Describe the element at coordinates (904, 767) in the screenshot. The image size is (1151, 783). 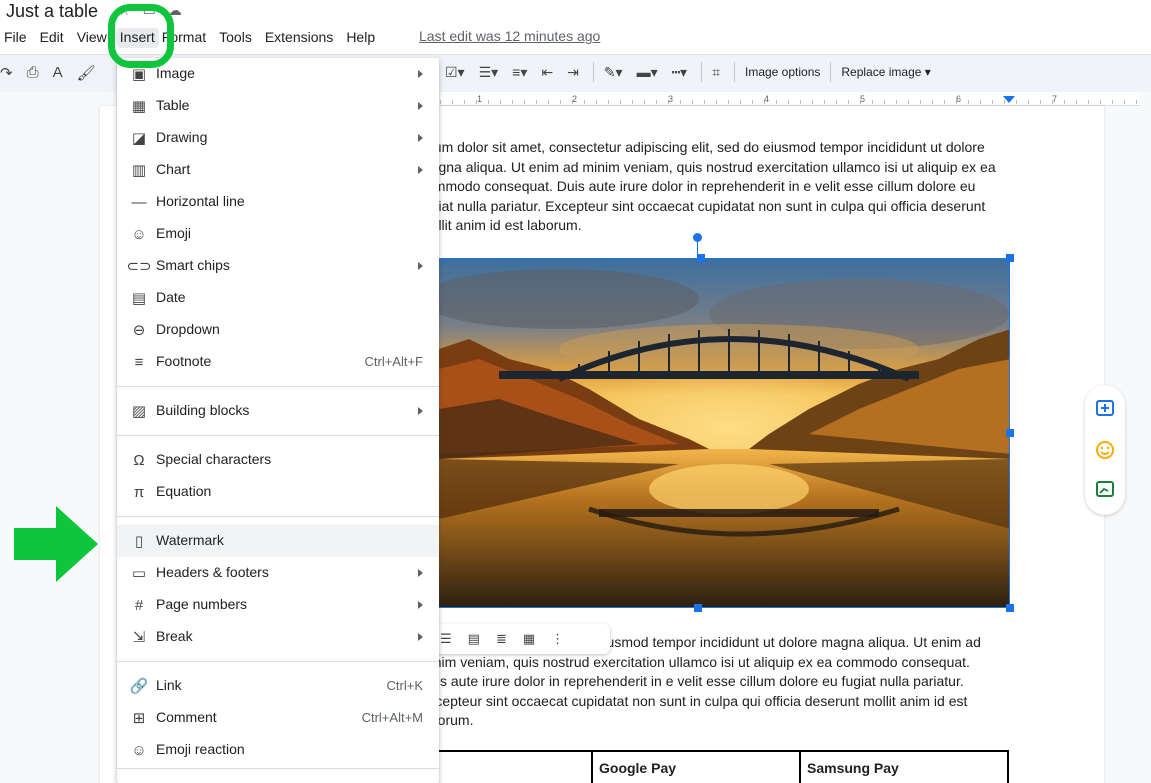
I see `table-header-cell: Samsung Pay` at that location.